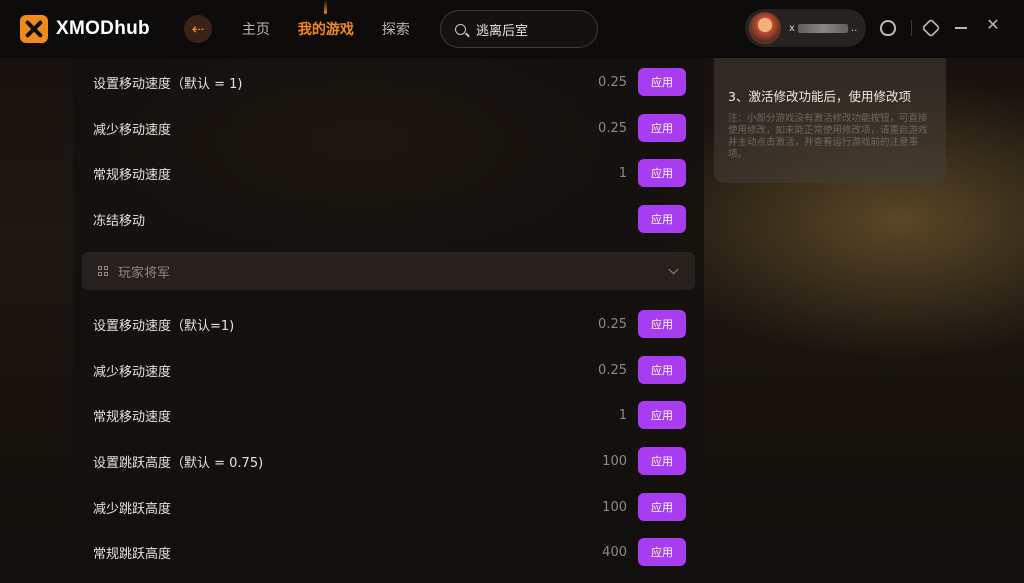  I want to click on mod-row: 设置跳跃高度（默认 = 0.75) 100 应用, so click(389, 461).